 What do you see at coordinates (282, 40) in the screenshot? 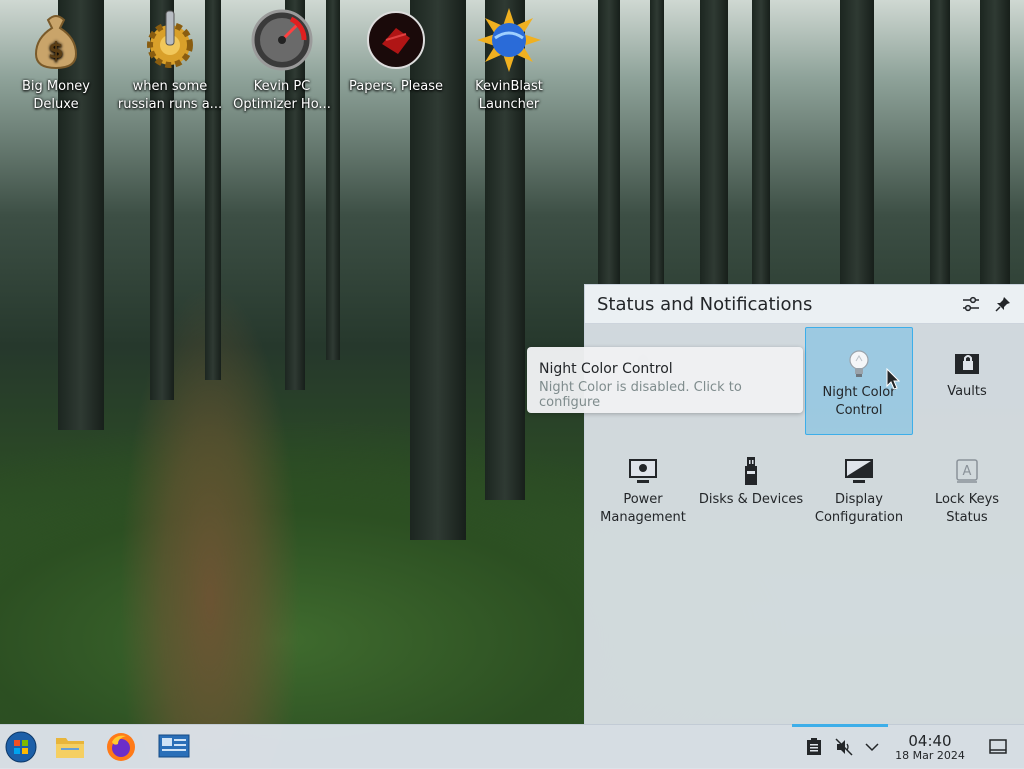
I see `gauge-icon` at bounding box center [282, 40].